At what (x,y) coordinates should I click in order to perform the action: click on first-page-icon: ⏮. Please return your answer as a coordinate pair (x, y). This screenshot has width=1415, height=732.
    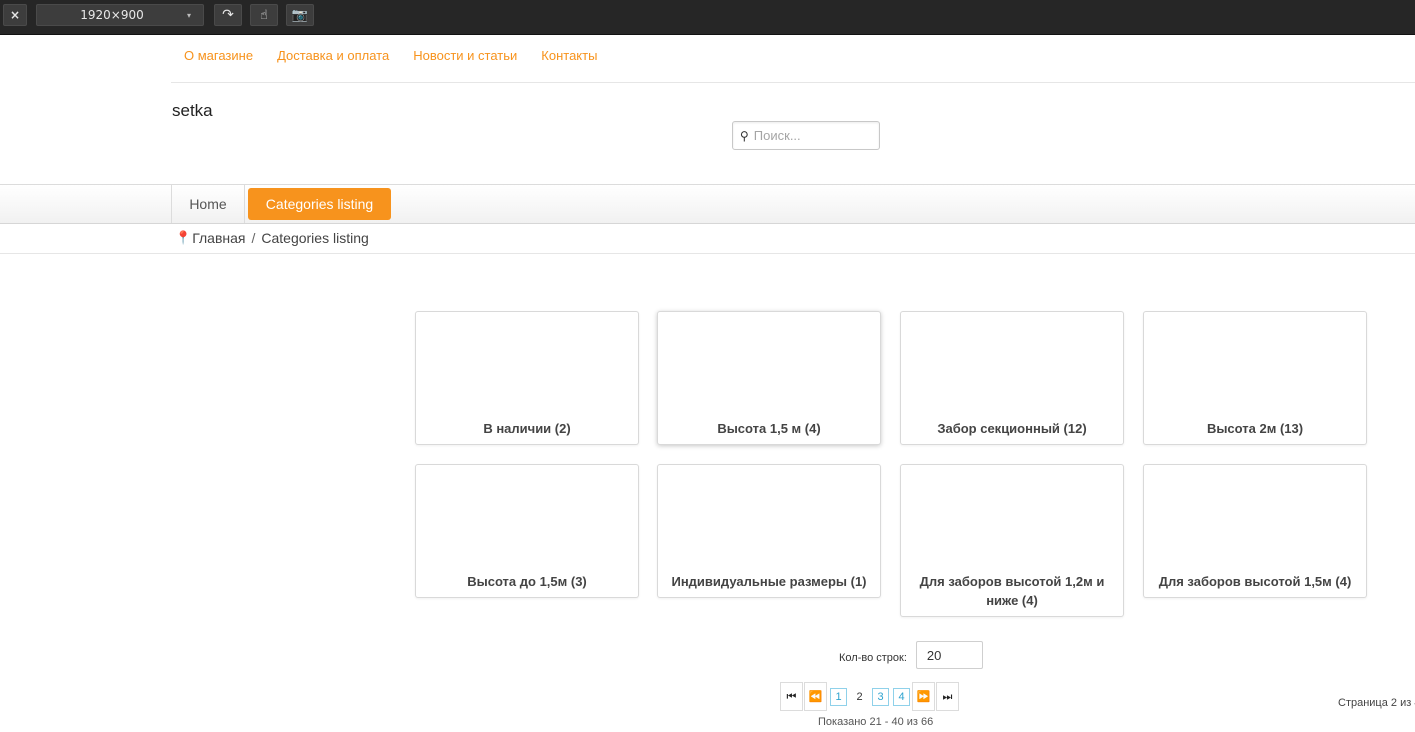
    Looking at the image, I should click on (791, 696).